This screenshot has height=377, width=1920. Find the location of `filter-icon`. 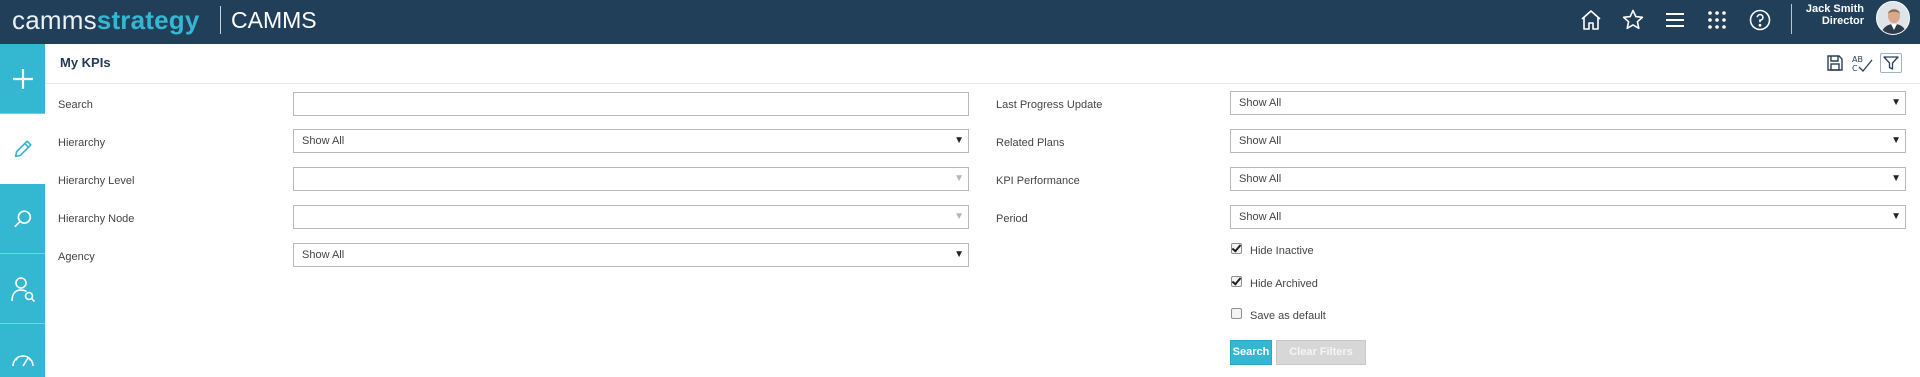

filter-icon is located at coordinates (1891, 63).